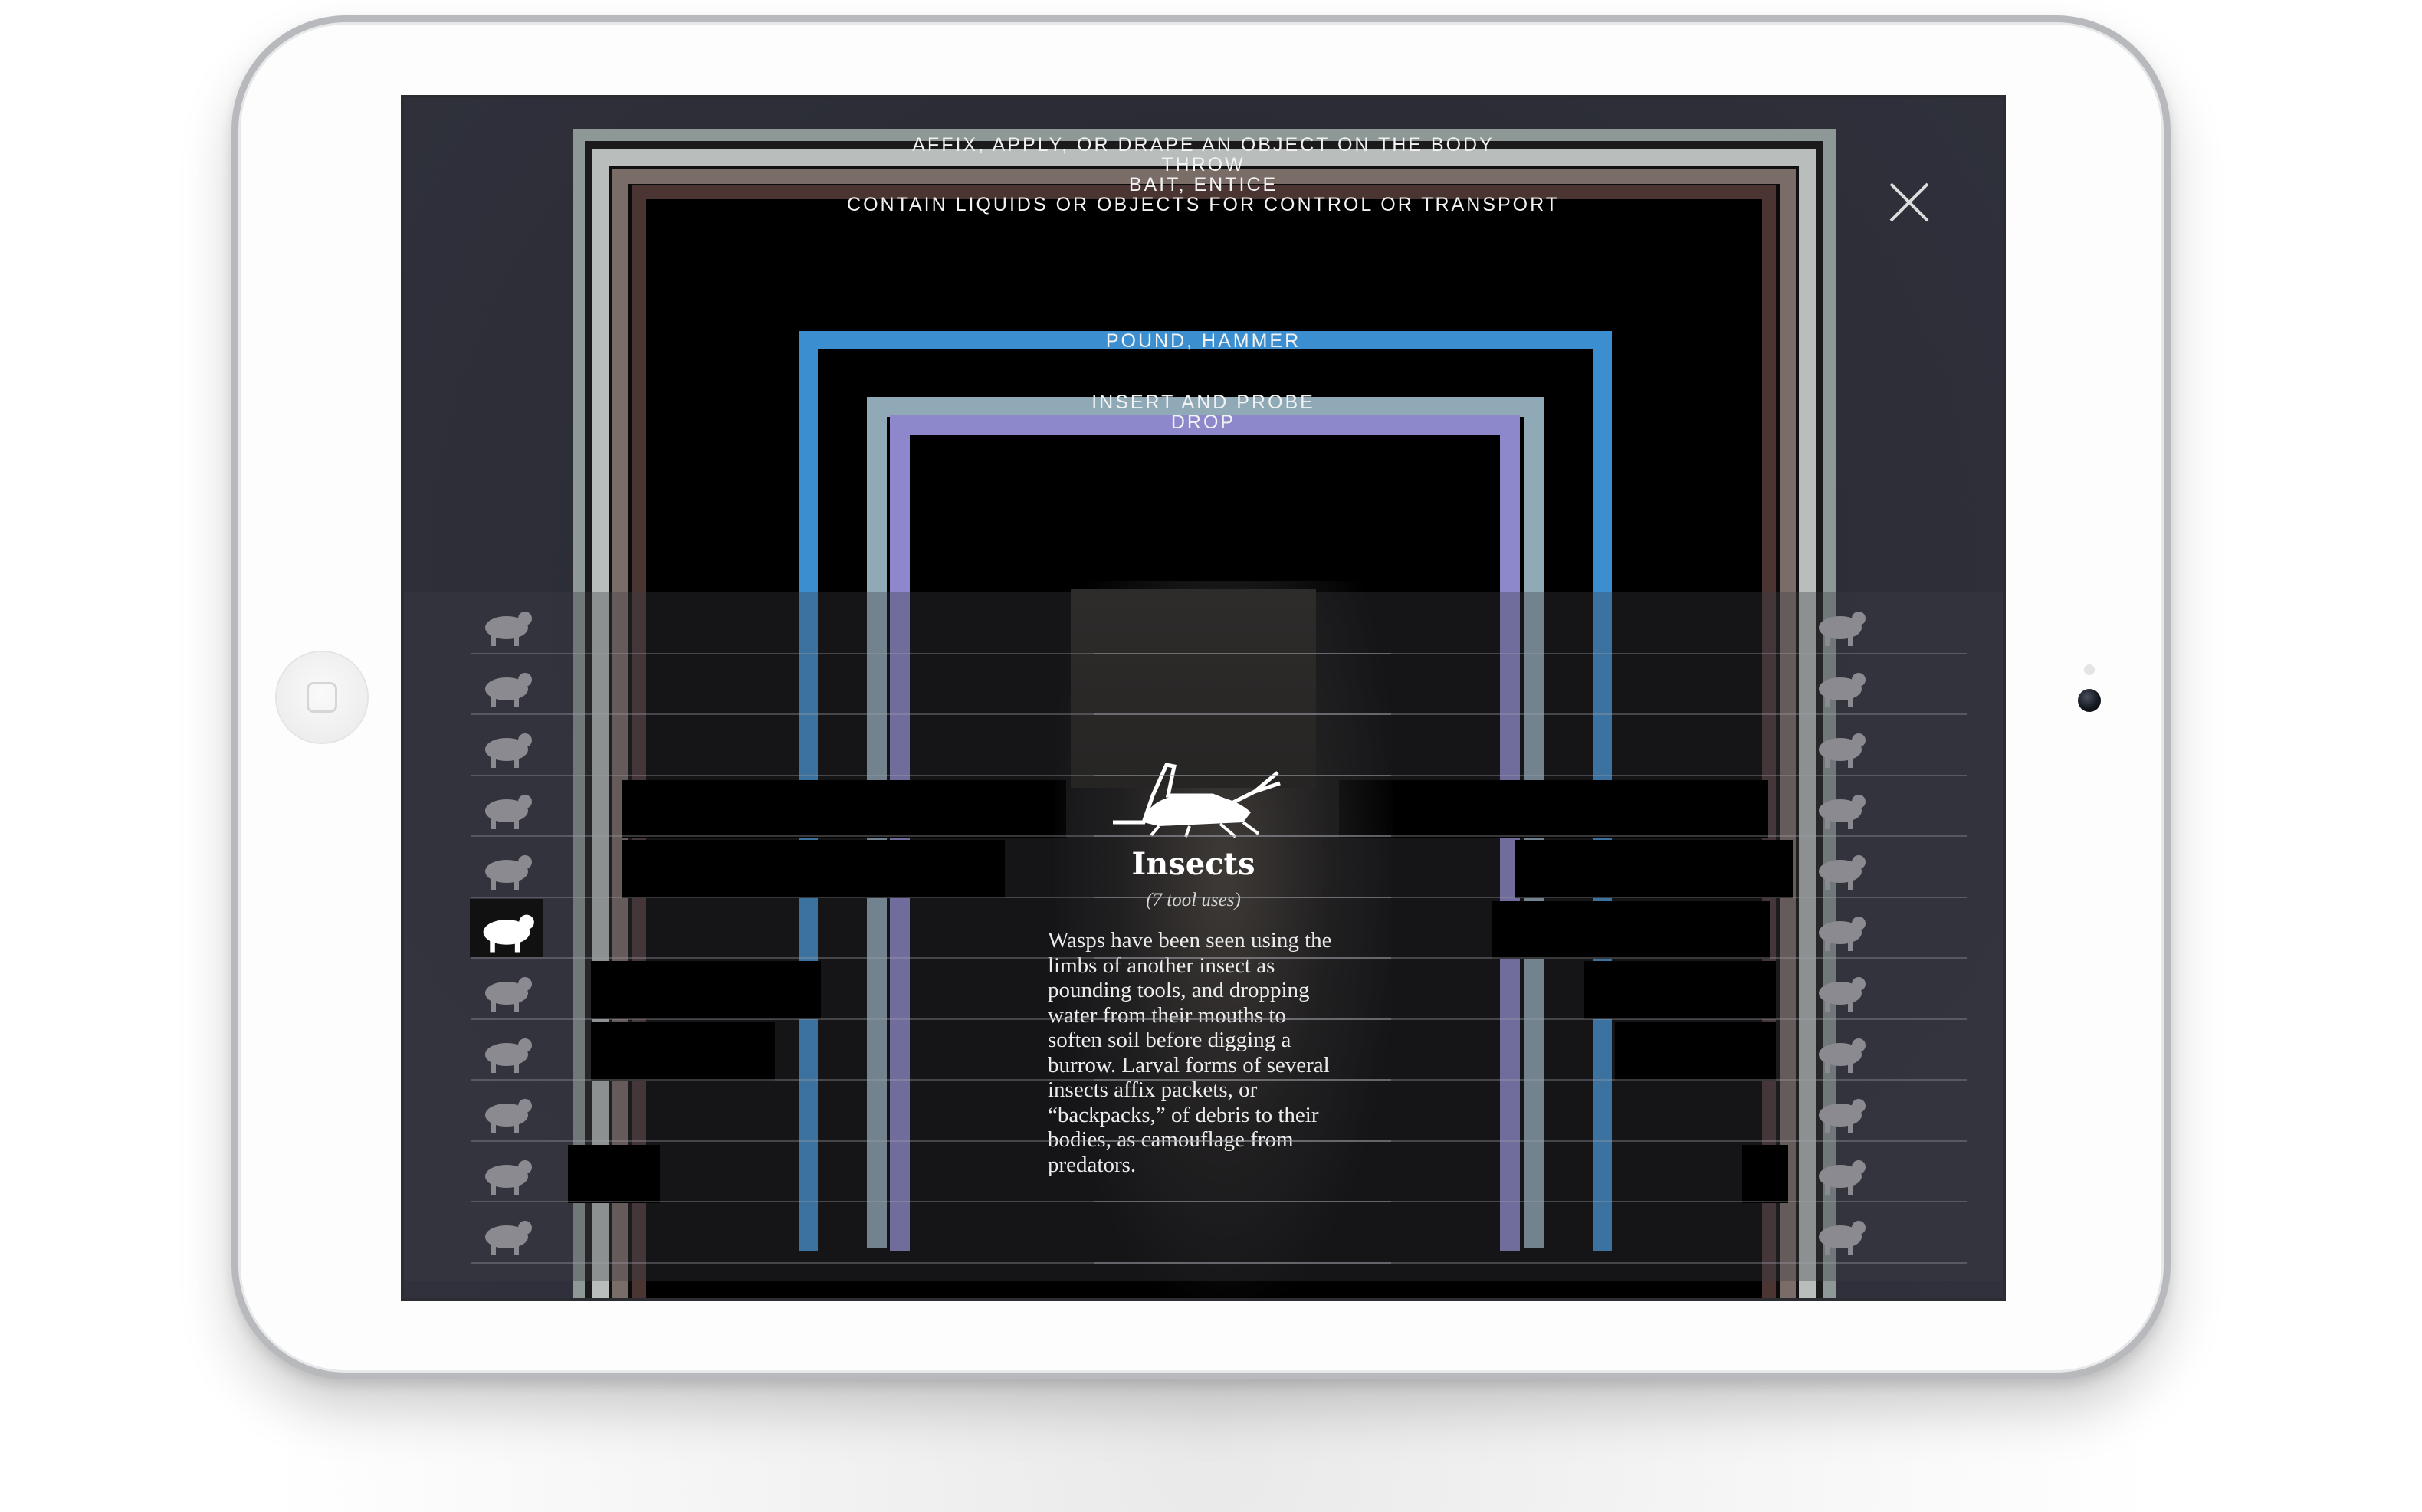 The height and width of the screenshot is (1512, 2422). I want to click on mouse-icon, so click(1841, 1111).